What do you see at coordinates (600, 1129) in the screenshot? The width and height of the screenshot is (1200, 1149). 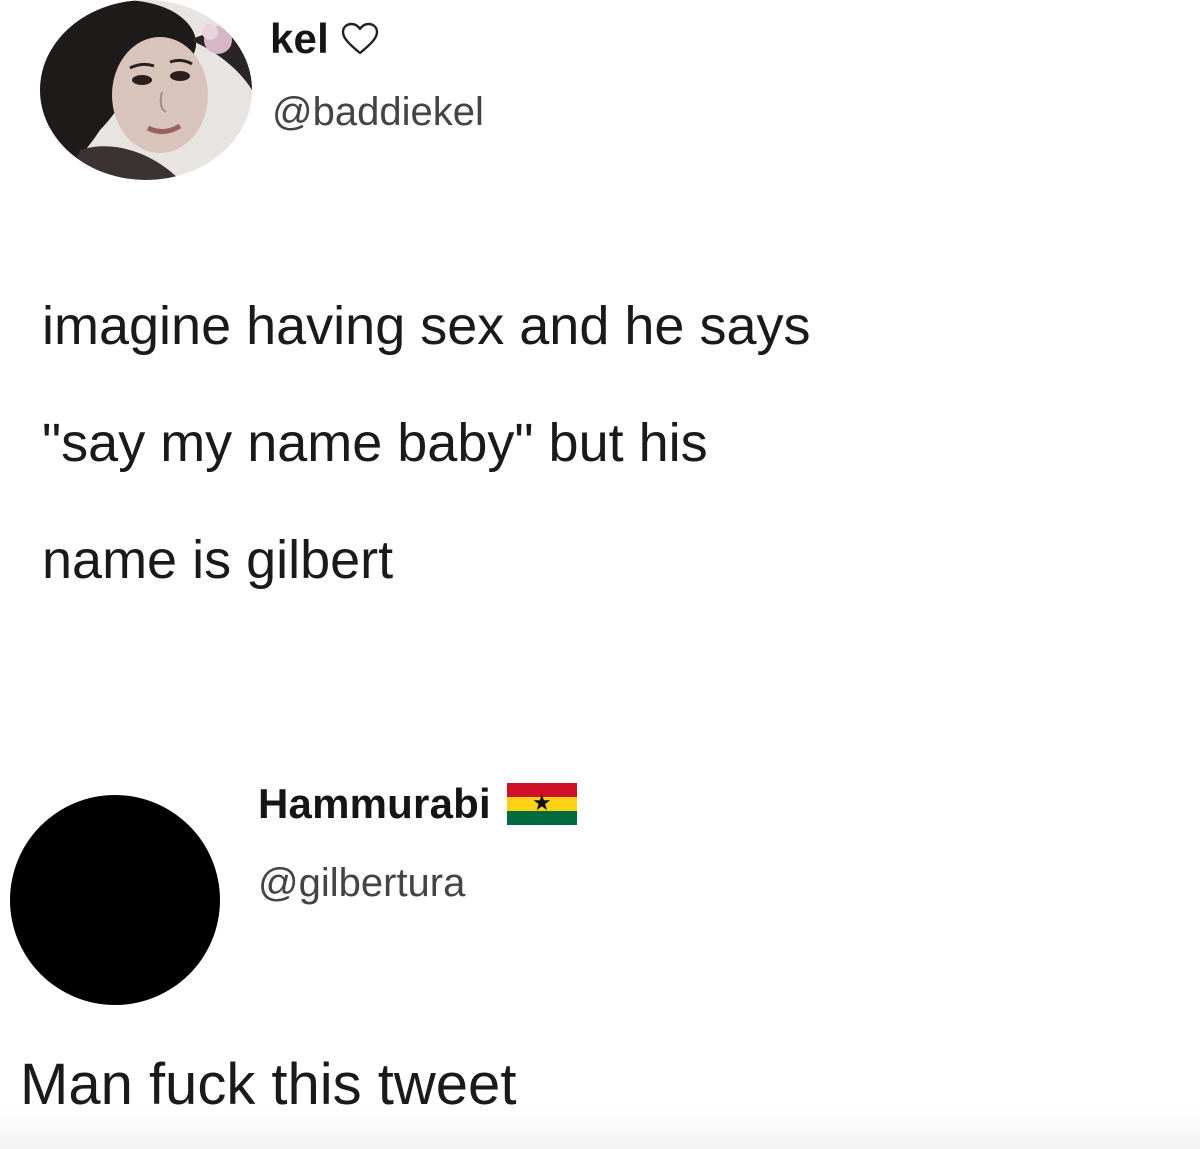 I see `bottom-fade` at bounding box center [600, 1129].